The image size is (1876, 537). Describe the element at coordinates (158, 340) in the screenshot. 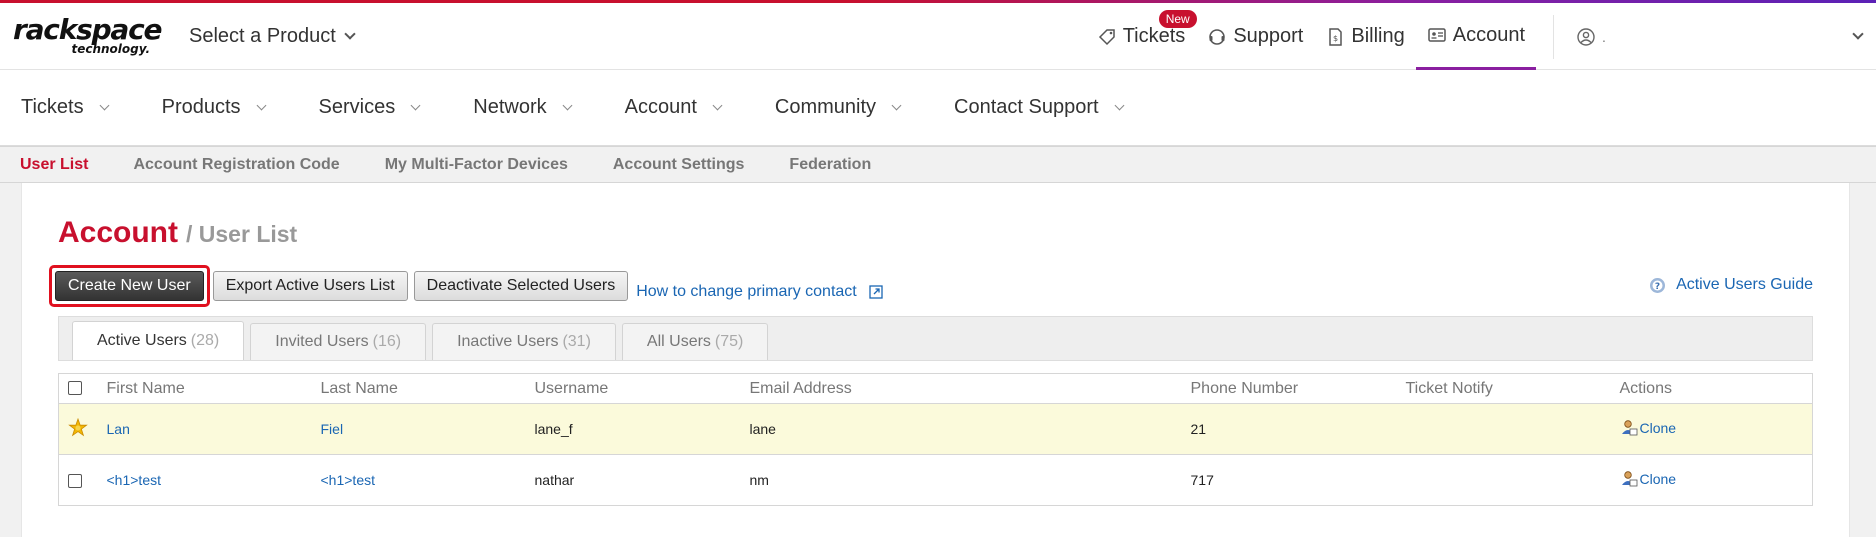

I see `tab-active-users: Active Users (28)` at that location.